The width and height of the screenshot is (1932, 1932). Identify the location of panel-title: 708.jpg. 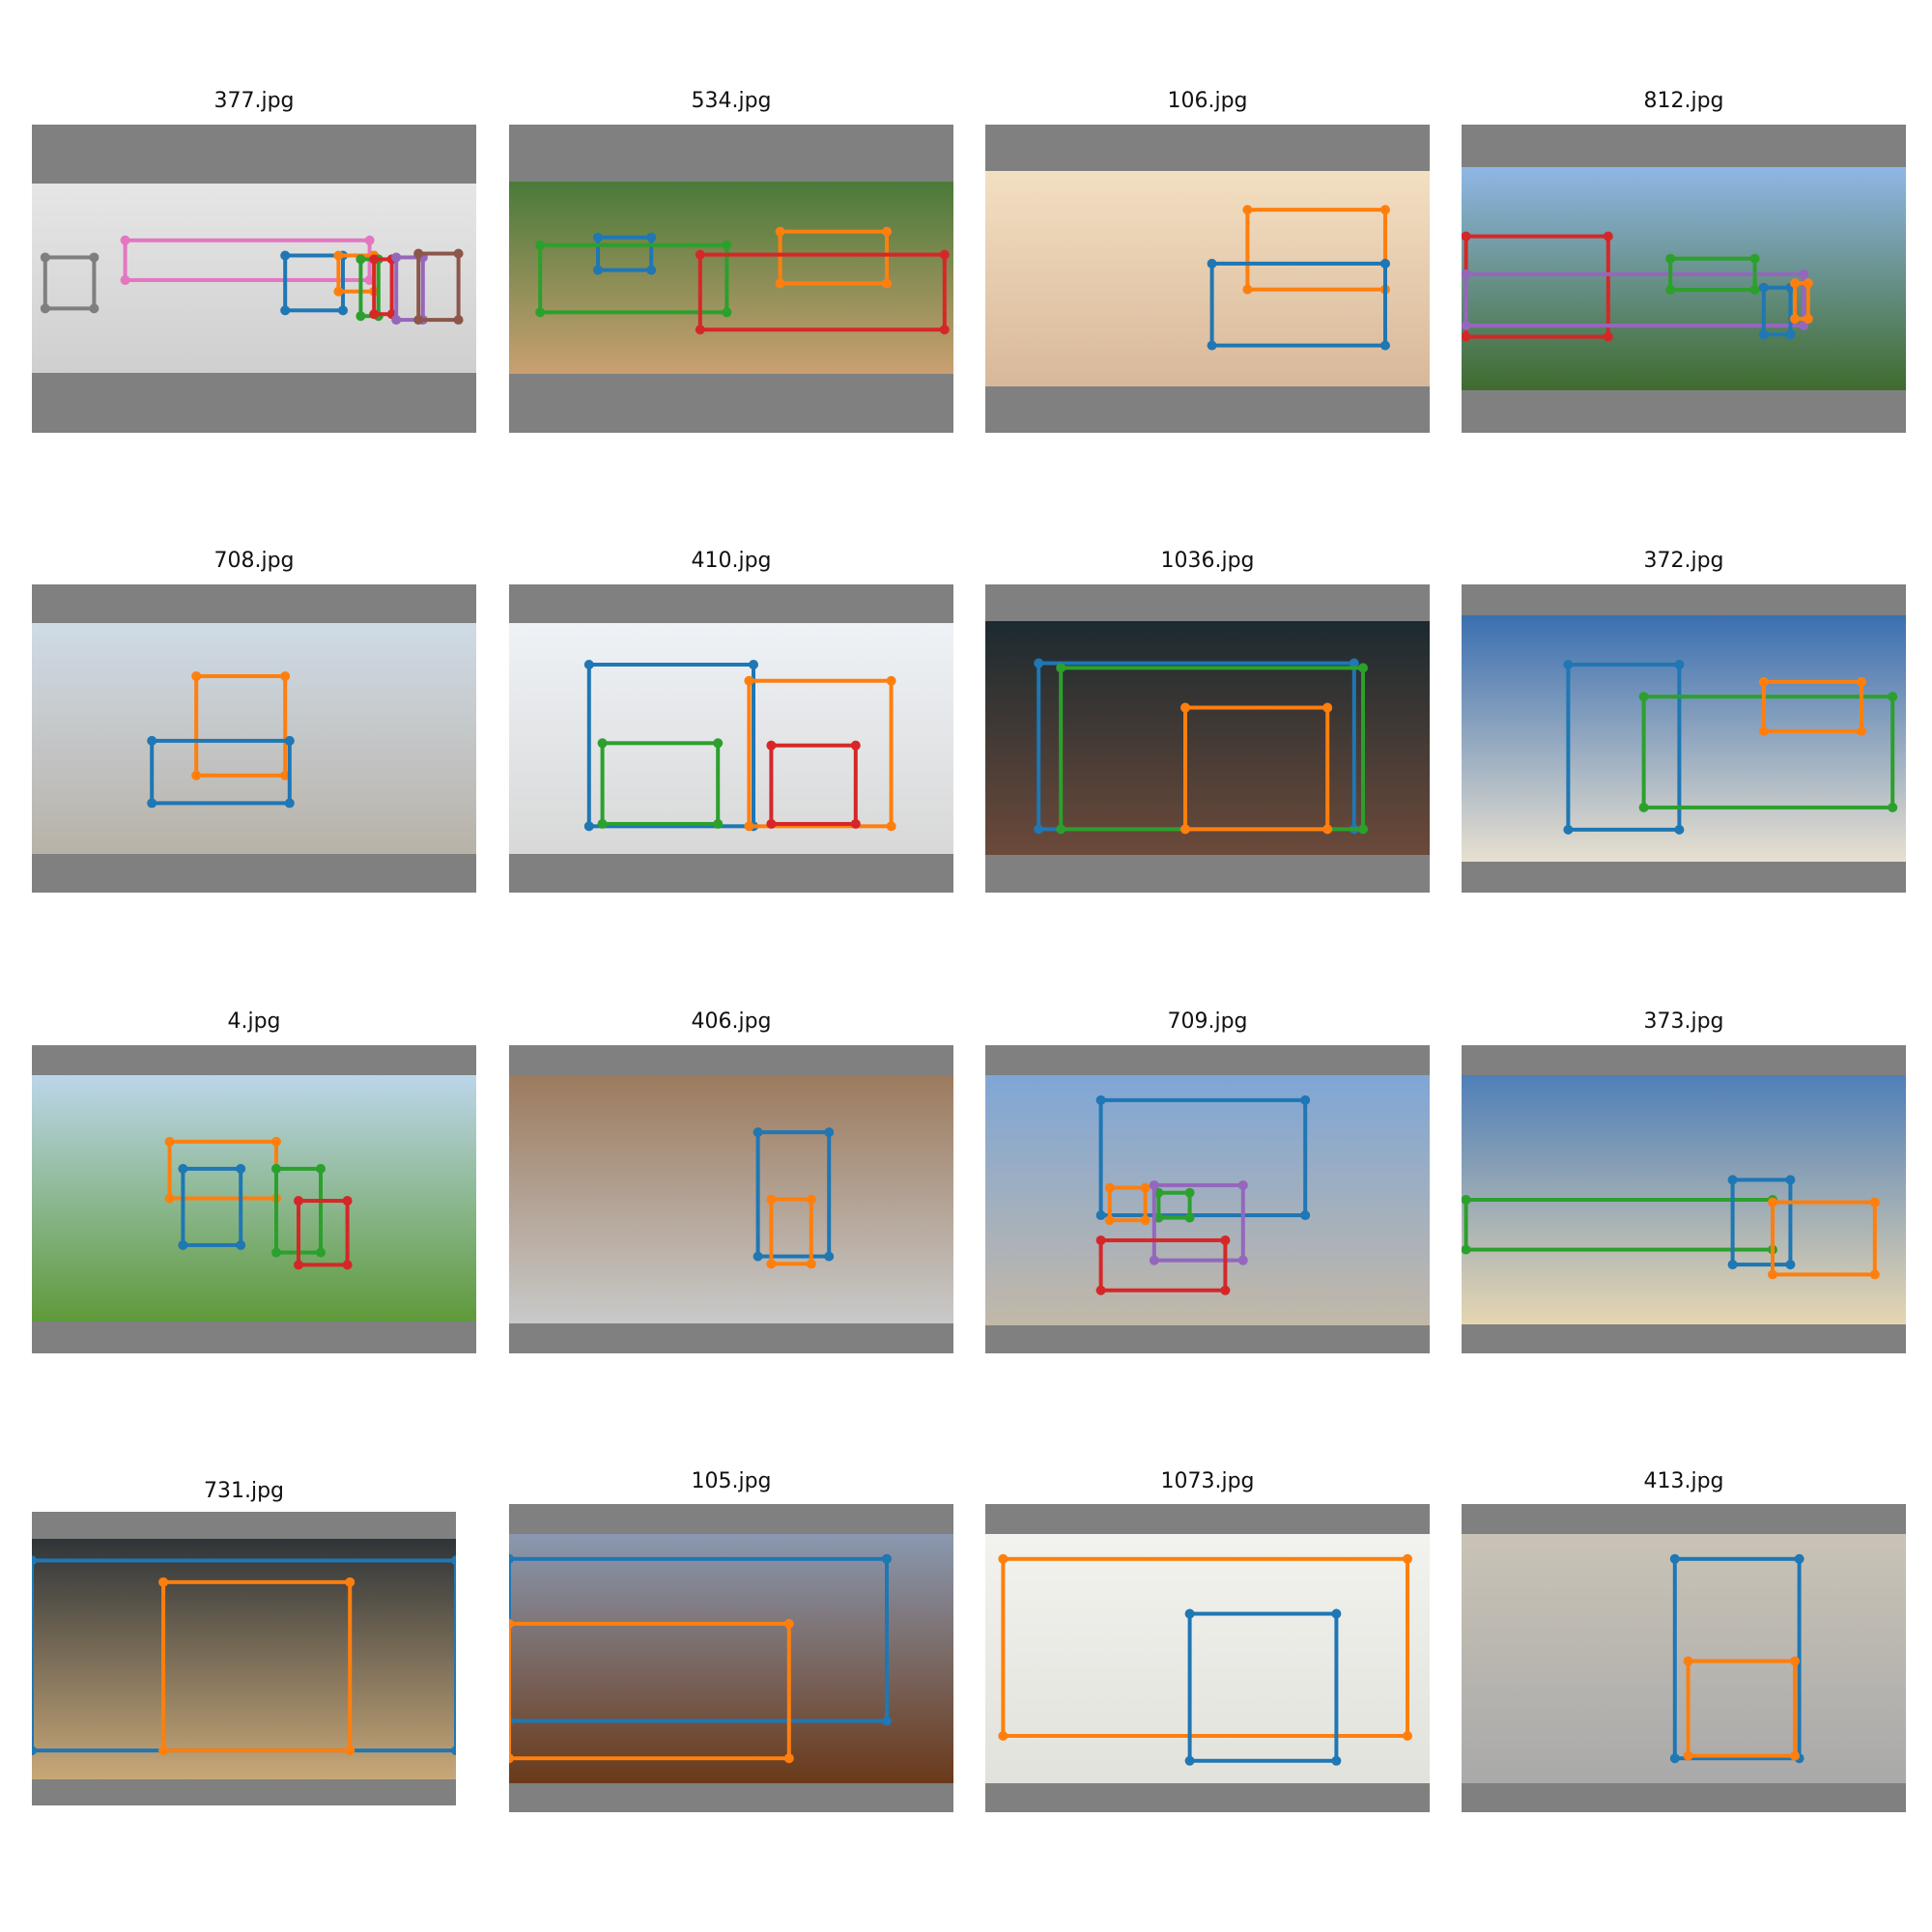
(254, 561).